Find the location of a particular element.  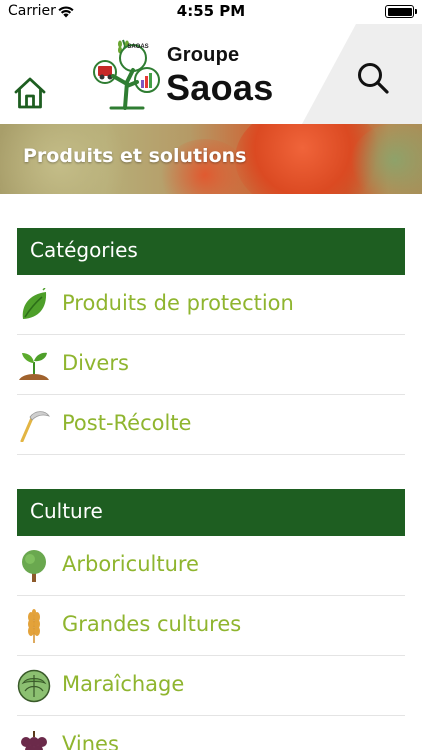

list-item-arboriculture: Arboriculture is located at coordinates (211, 566).